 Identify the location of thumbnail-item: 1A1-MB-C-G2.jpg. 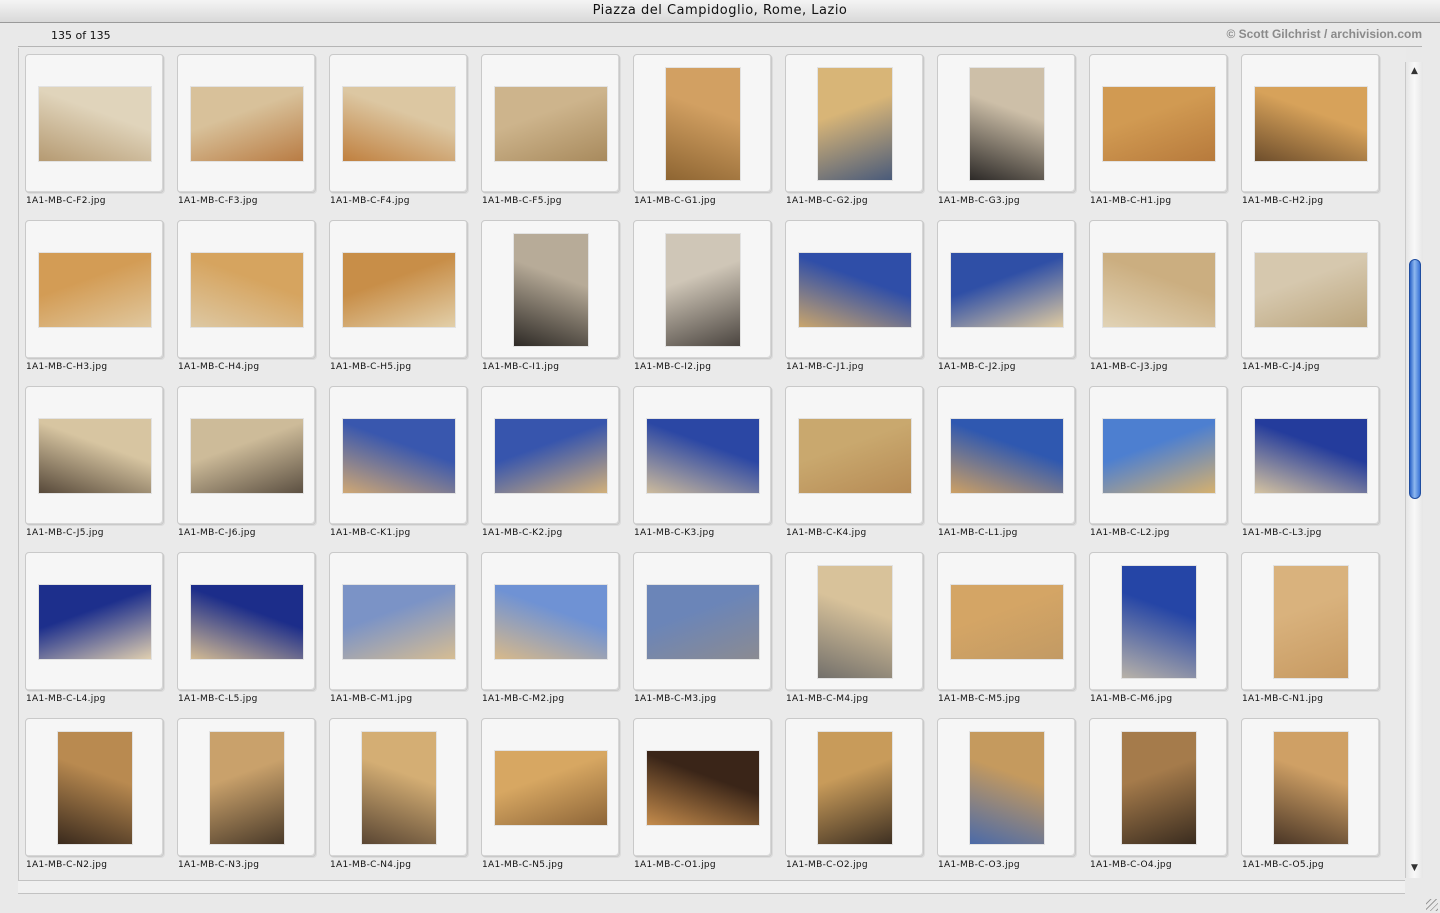
(854, 137).